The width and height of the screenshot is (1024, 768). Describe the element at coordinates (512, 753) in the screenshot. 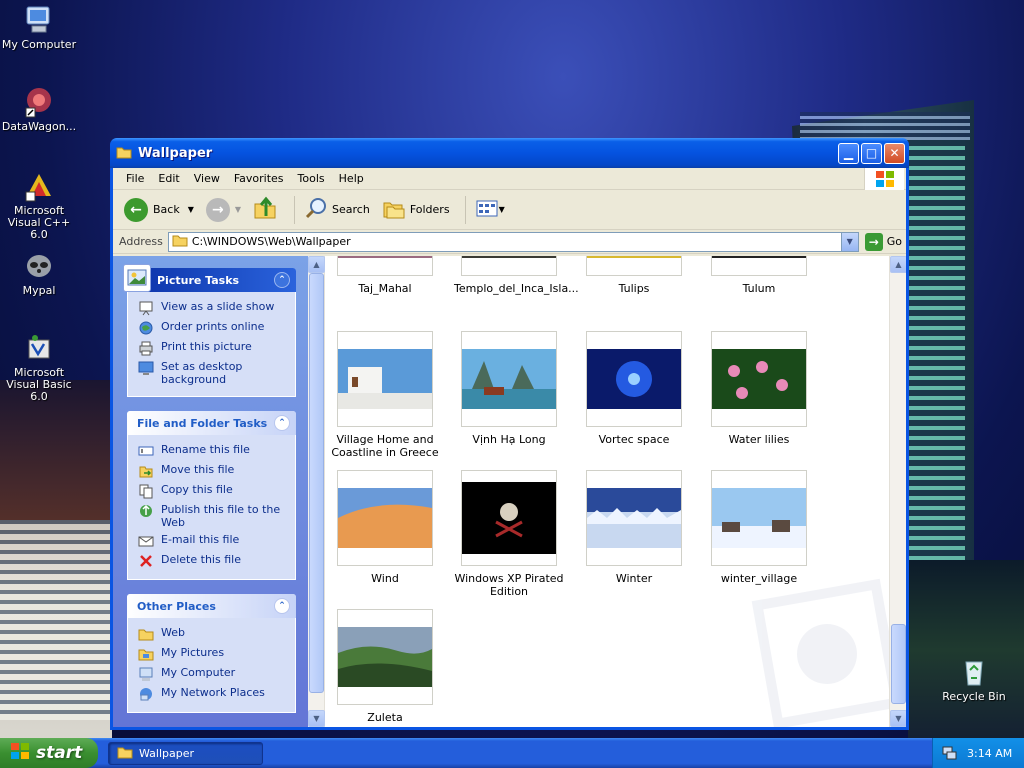

I see `taskbar: start Wallpaper 3:14 AM` at that location.